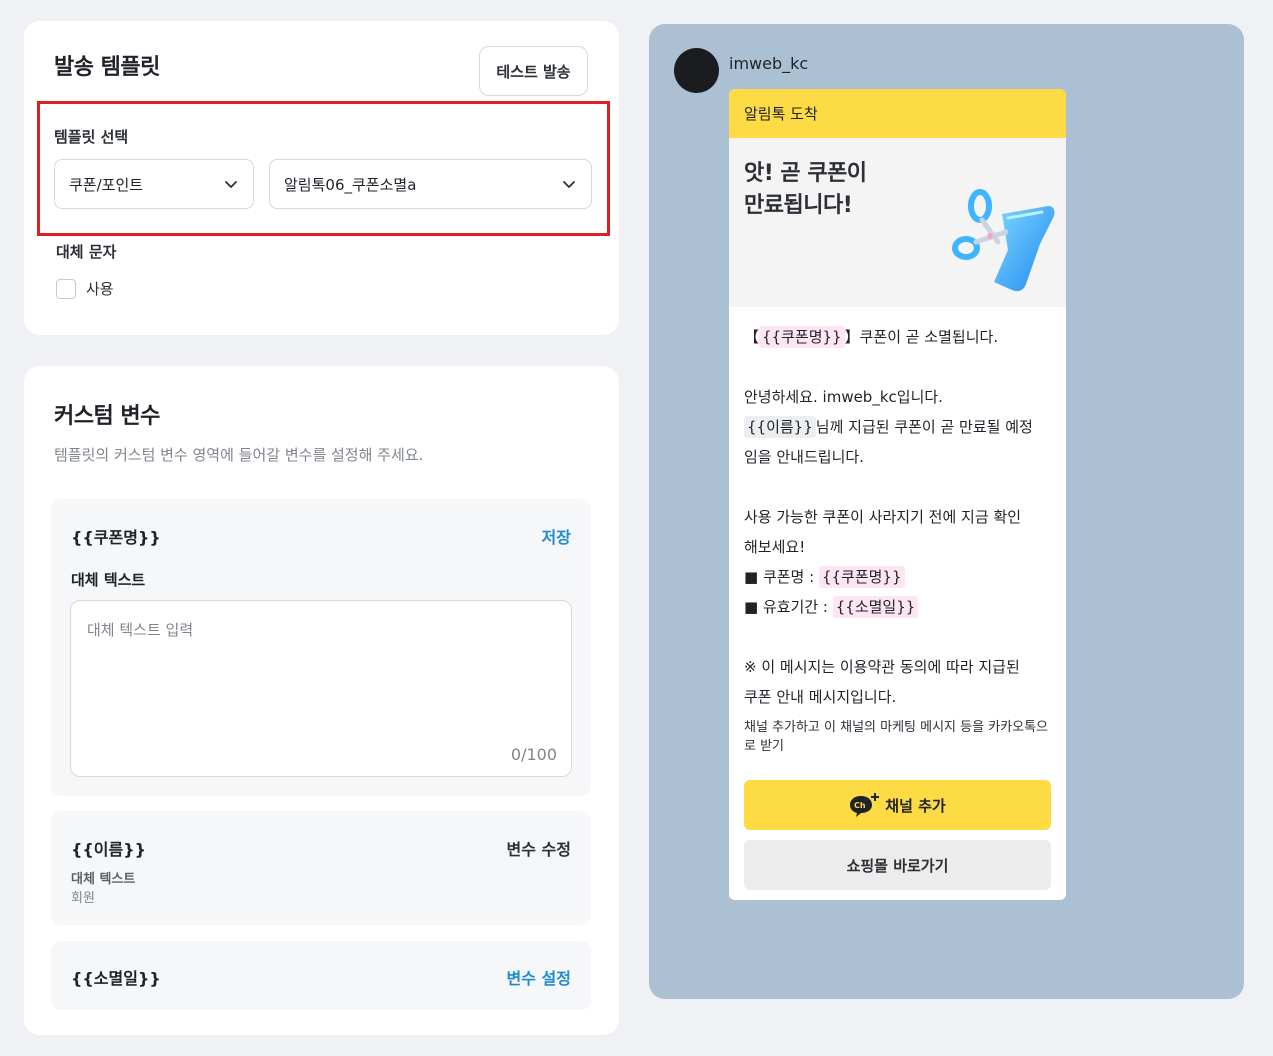  What do you see at coordinates (915, 805) in the screenshot?
I see `add-channel-label: 채널 추가` at bounding box center [915, 805].